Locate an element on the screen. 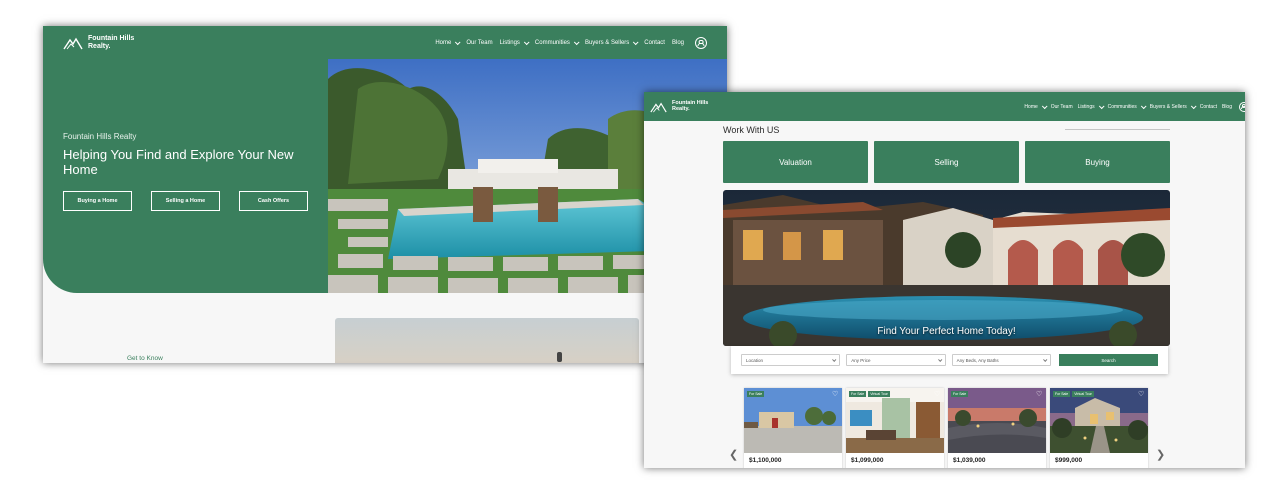 Image resolution: width=1280 pixels, height=489 pixels. price-select: Any Price is located at coordinates (896, 360).